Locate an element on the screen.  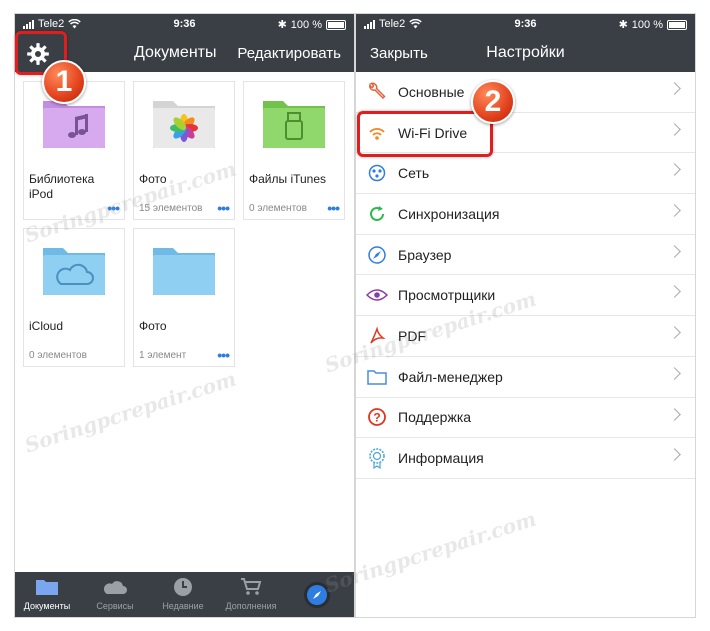
edit-button: Редактировать is located at coordinates (289, 53).